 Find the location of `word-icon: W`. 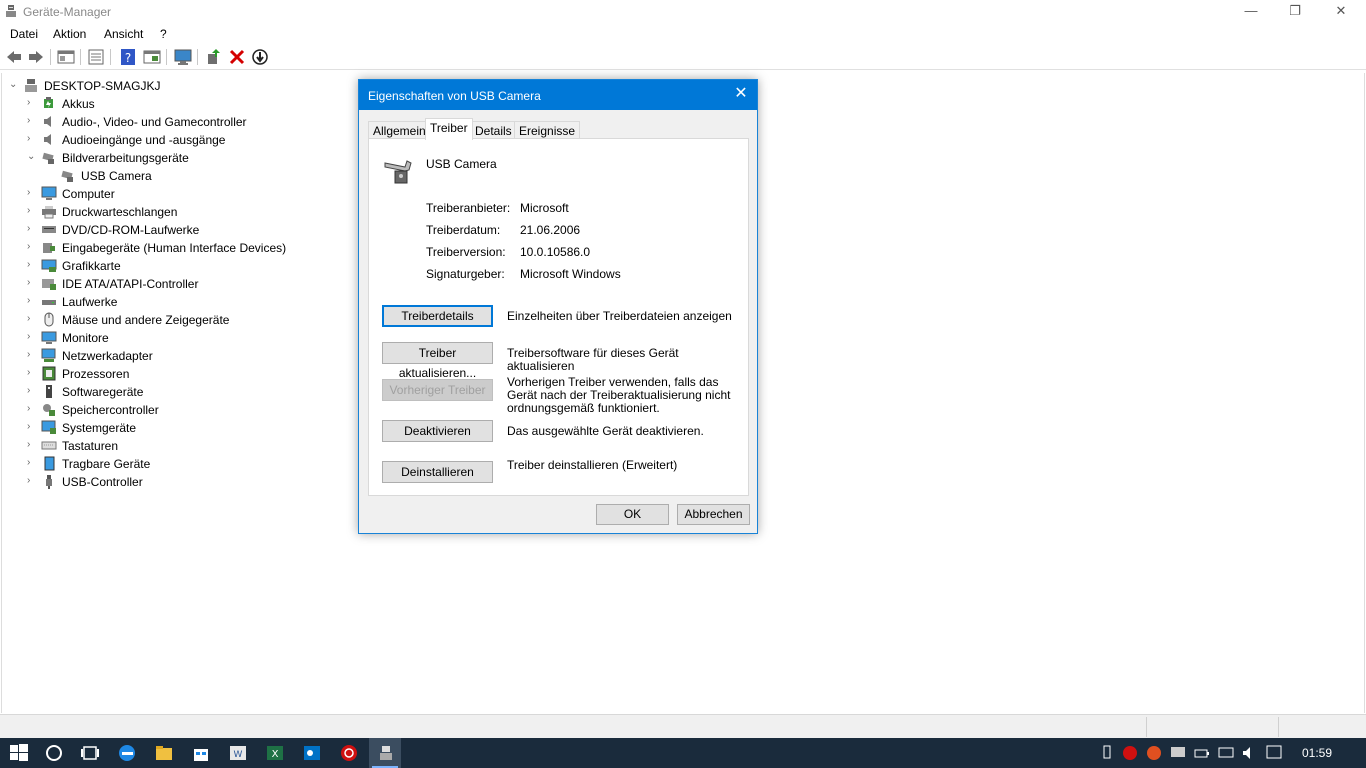

word-icon: W is located at coordinates (238, 753).